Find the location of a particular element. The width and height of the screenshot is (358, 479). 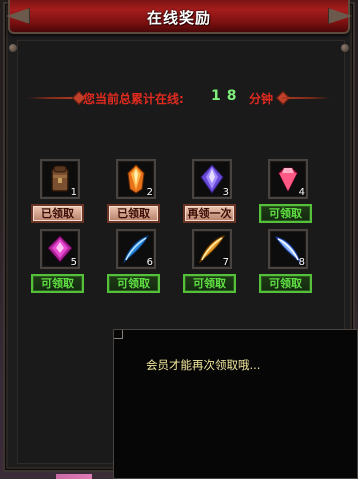

reward-item: 7 可领取 is located at coordinates (211, 261).